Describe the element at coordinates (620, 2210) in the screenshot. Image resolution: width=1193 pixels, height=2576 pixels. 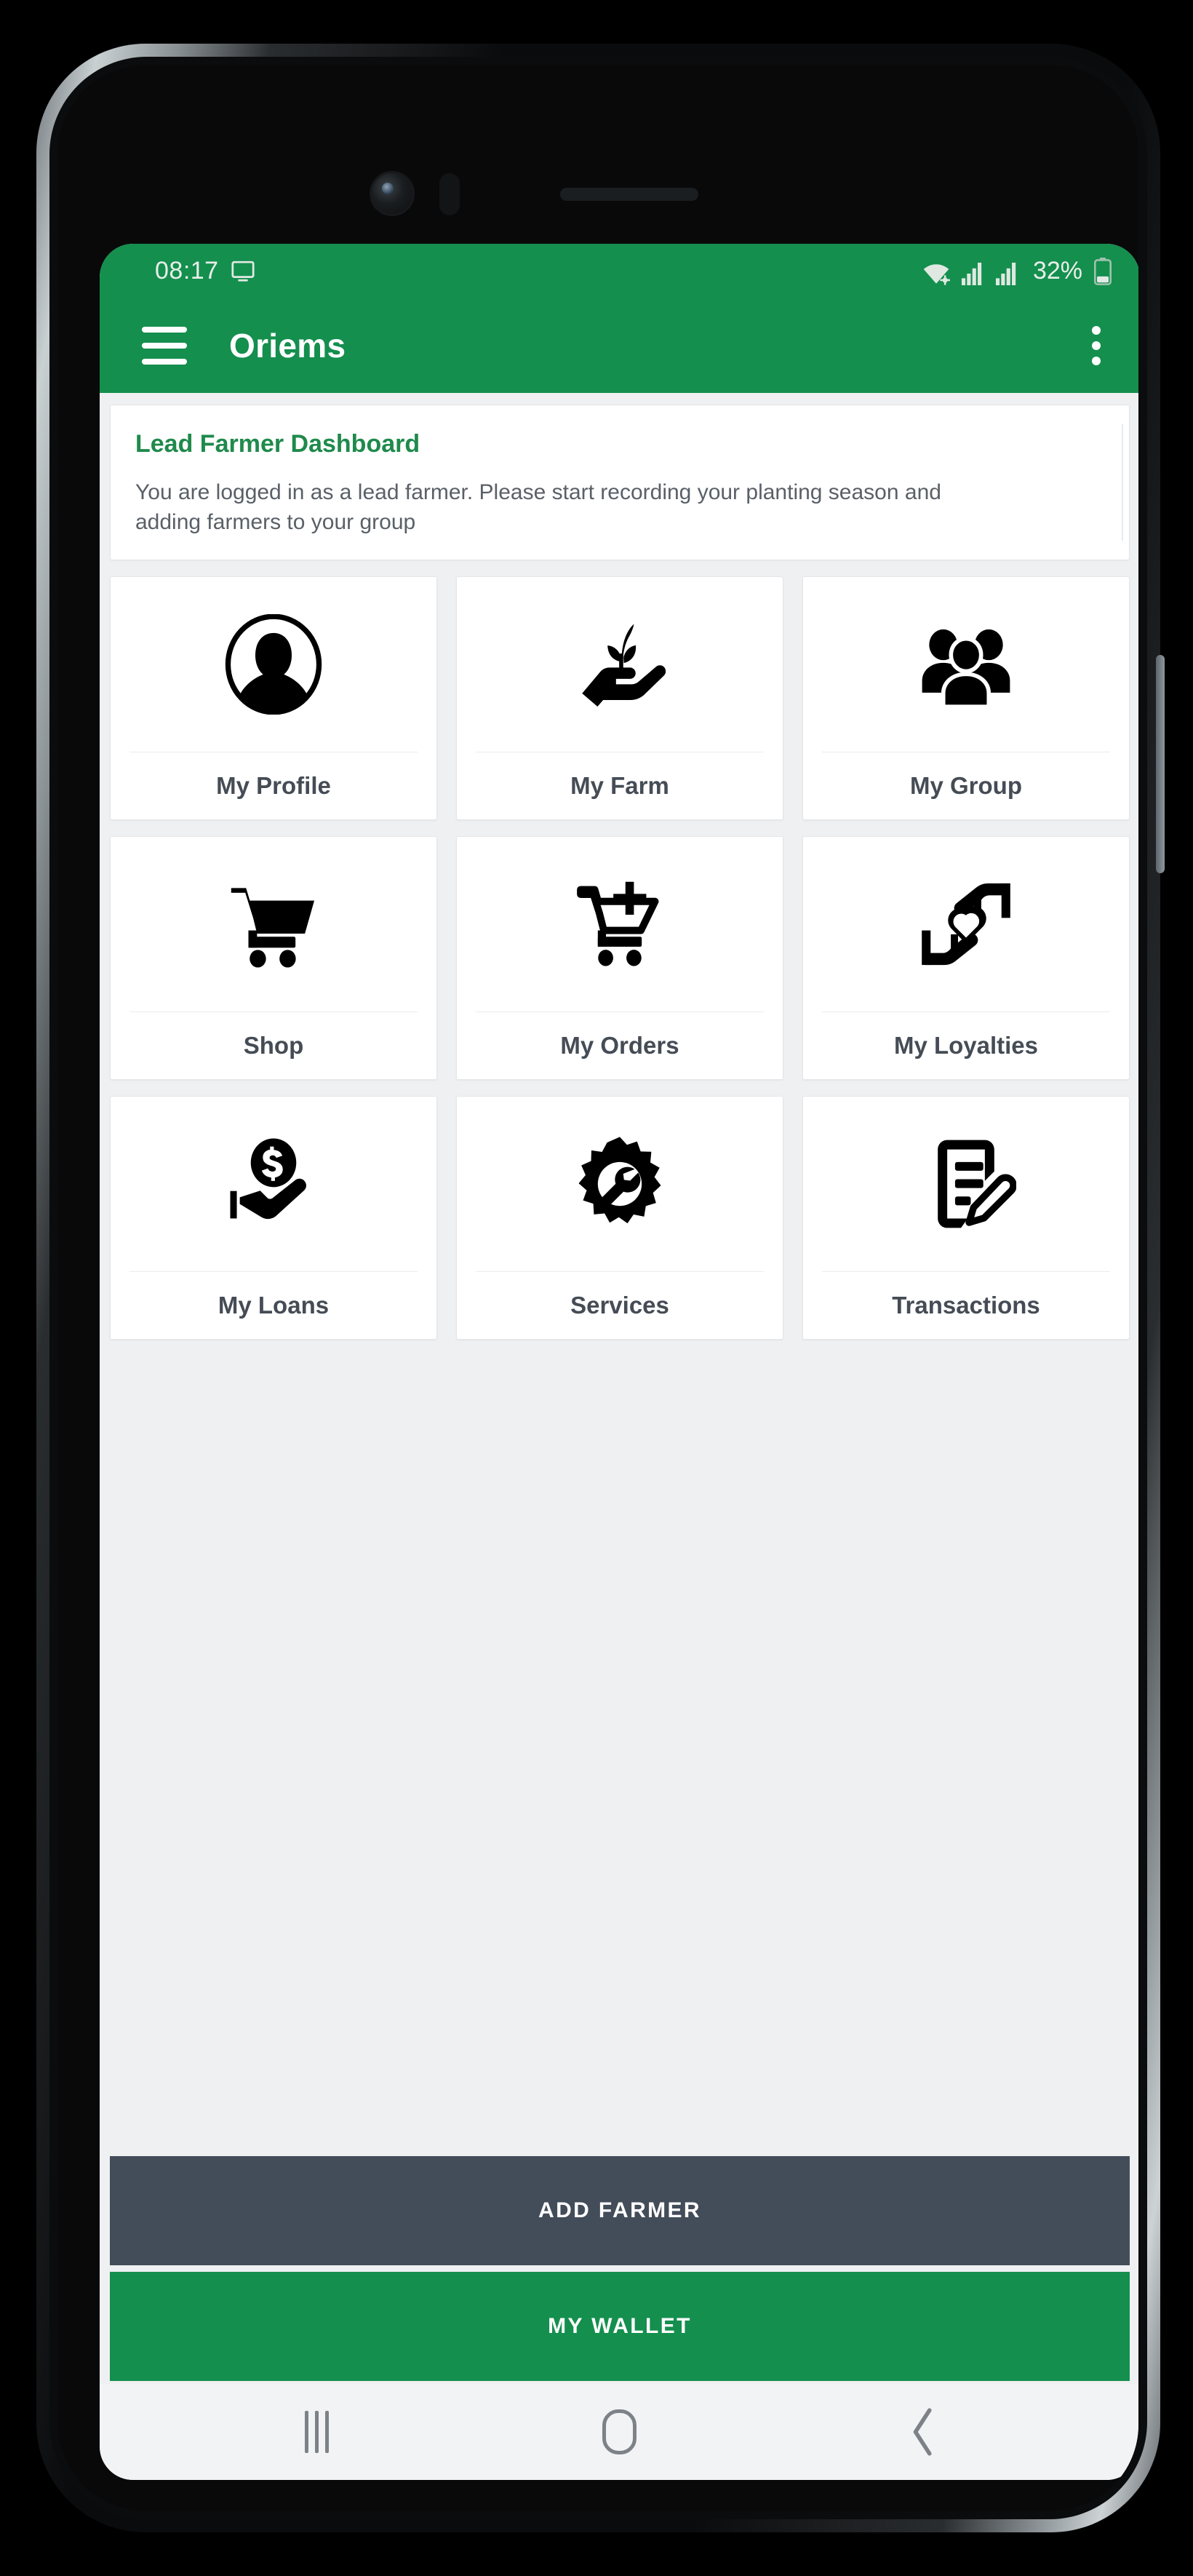
I see `add-farmer-button: ADD FARMER` at that location.